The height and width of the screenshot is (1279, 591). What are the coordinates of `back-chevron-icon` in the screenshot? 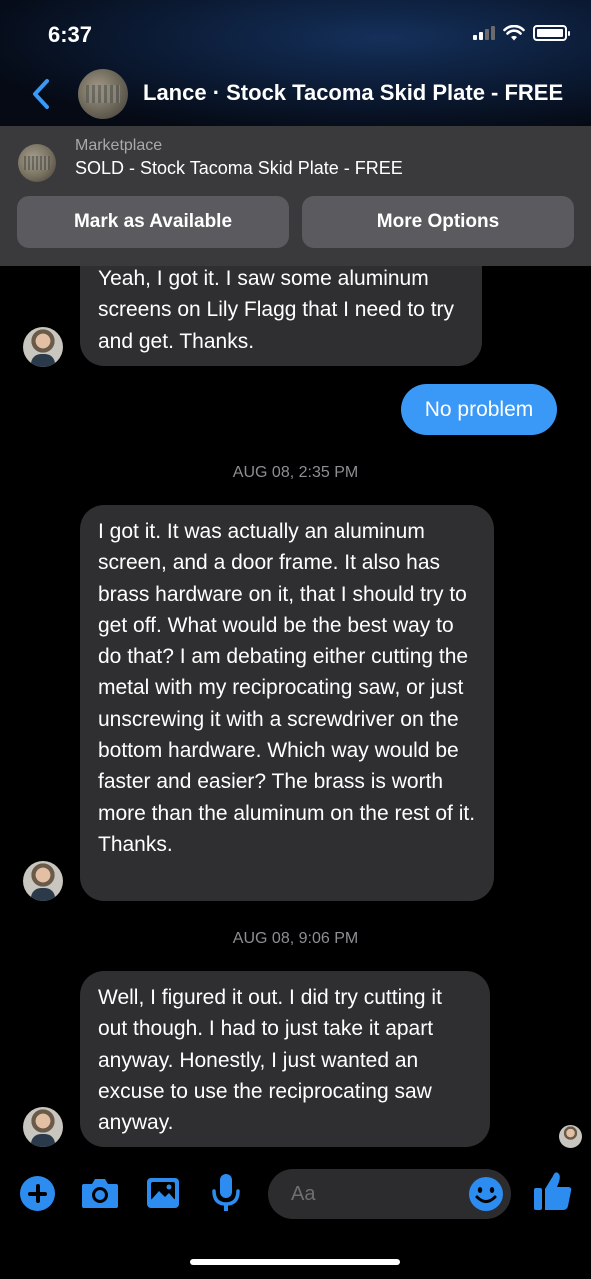 It's located at (42, 94).